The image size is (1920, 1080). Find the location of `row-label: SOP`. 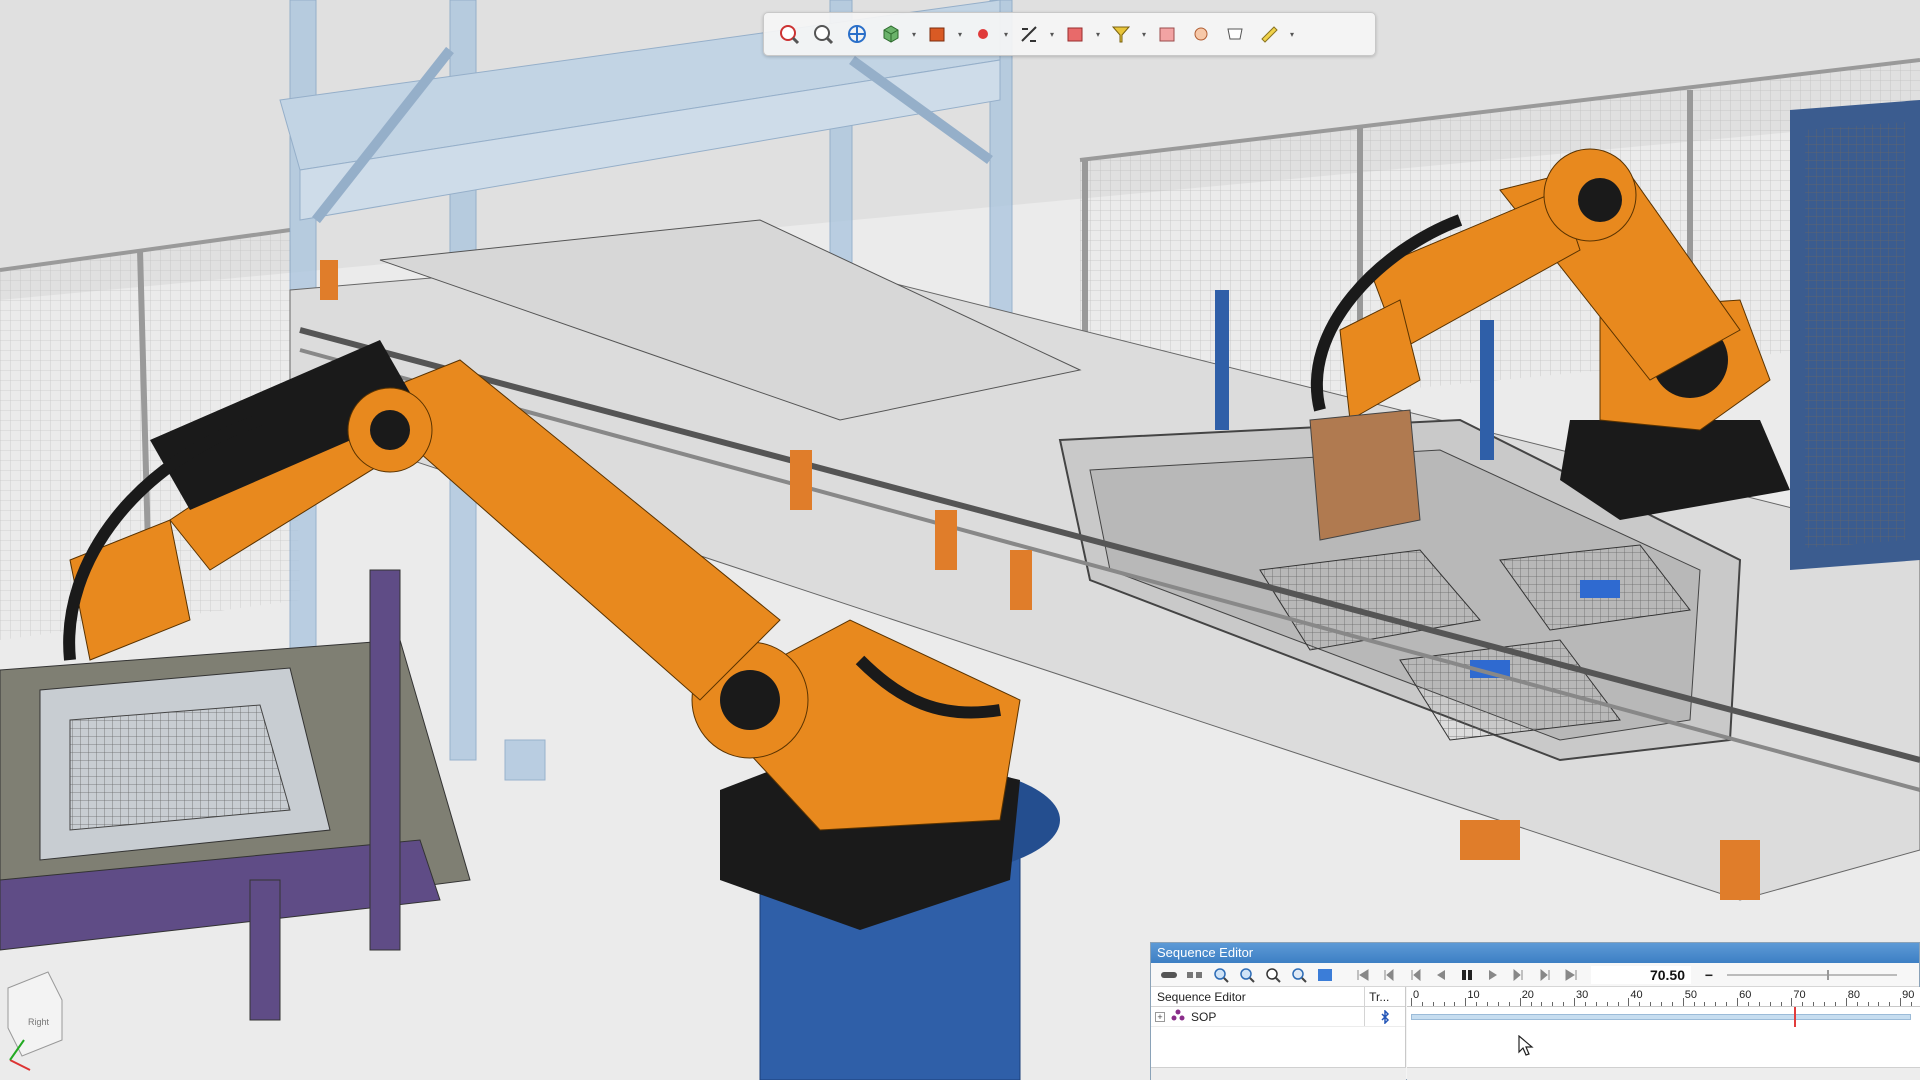

row-label: SOP is located at coordinates (1204, 1016).